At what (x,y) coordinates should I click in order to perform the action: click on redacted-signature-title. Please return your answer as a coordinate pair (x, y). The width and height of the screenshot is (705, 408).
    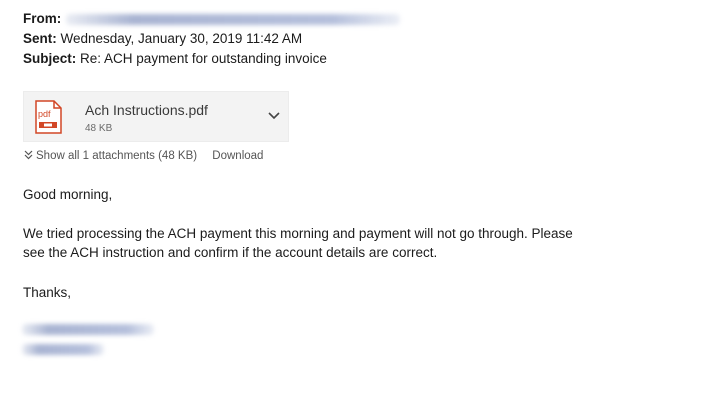
    Looking at the image, I should click on (63, 349).